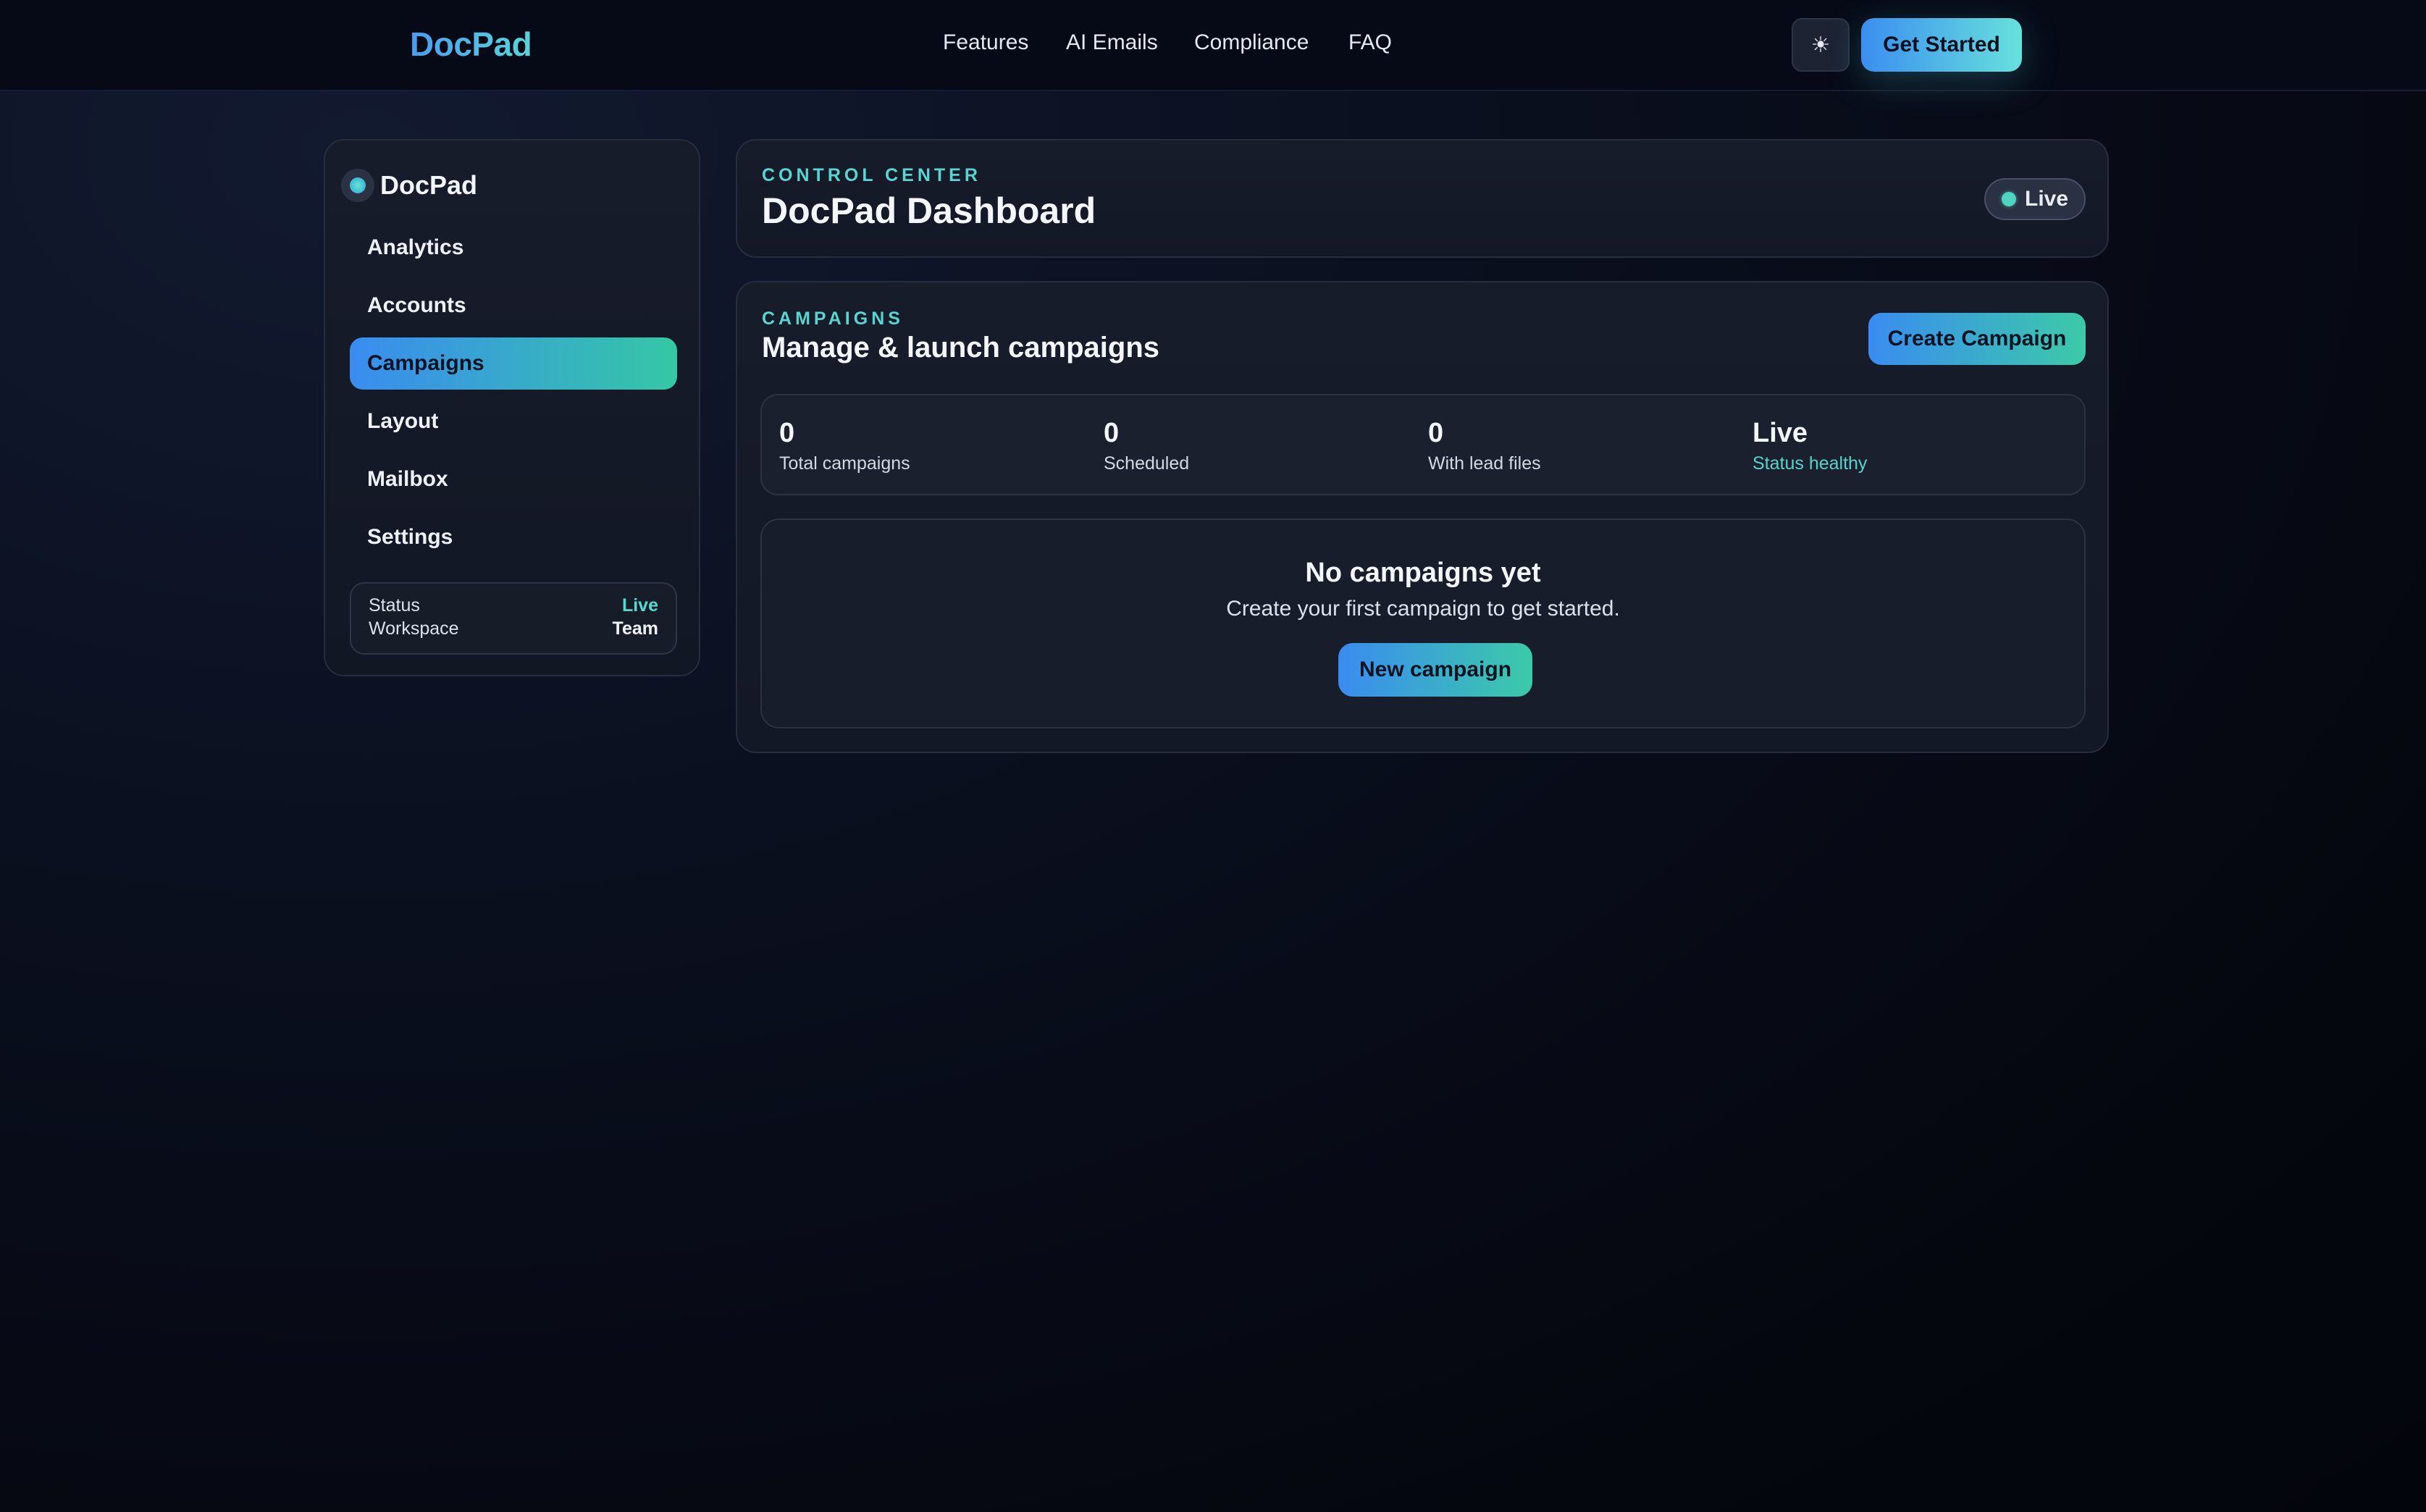 The height and width of the screenshot is (1512, 2426). Describe the element at coordinates (844, 463) in the screenshot. I see `stat-label: Total campaigns` at that location.